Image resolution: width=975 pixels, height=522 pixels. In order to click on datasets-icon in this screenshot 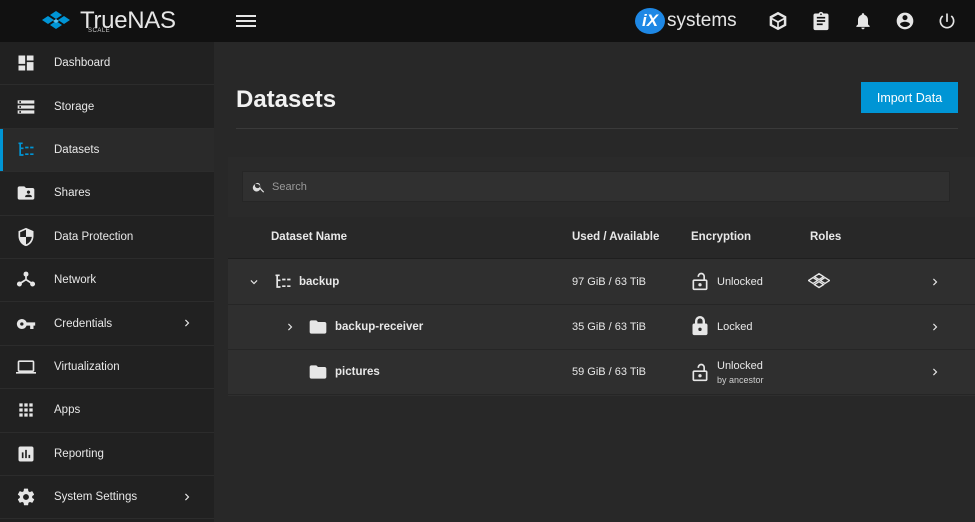, I will do `click(26, 150)`.